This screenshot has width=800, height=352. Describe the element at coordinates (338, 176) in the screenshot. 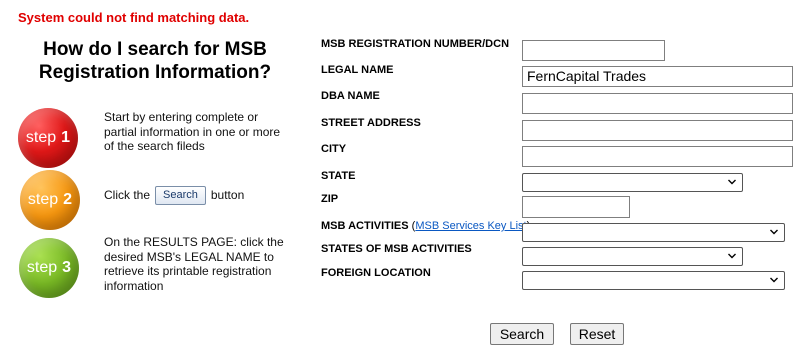

I see `state-label: STATE` at that location.